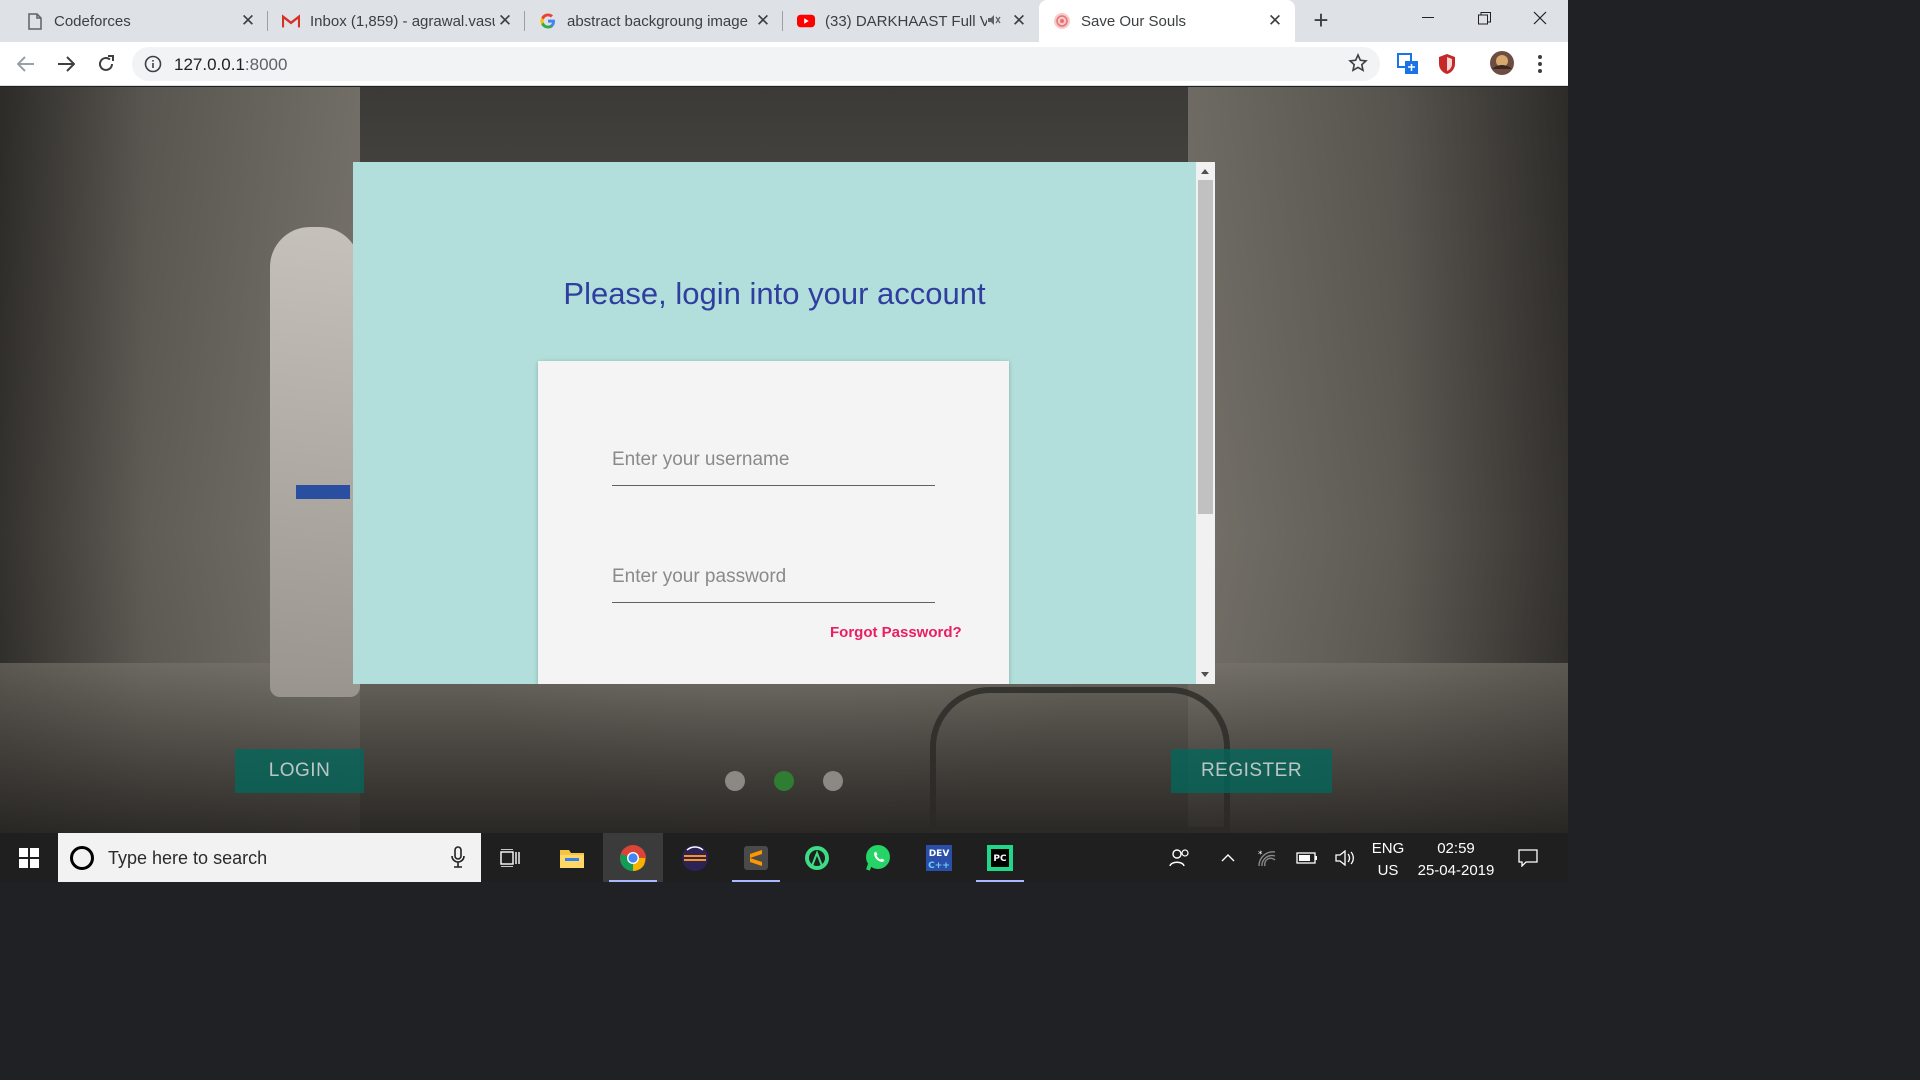  I want to click on tab-save-our-souls: Save Our Souls ✕, so click(1167, 21).